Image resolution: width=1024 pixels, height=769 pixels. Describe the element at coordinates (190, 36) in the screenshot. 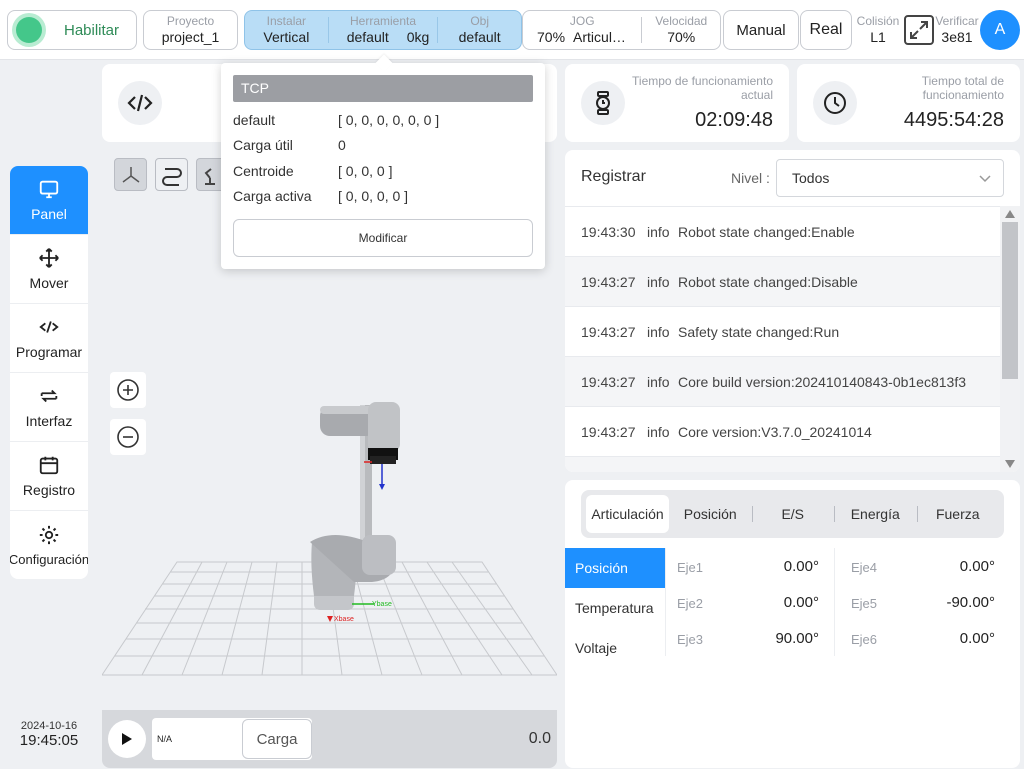

I see `project-value: project_1` at that location.